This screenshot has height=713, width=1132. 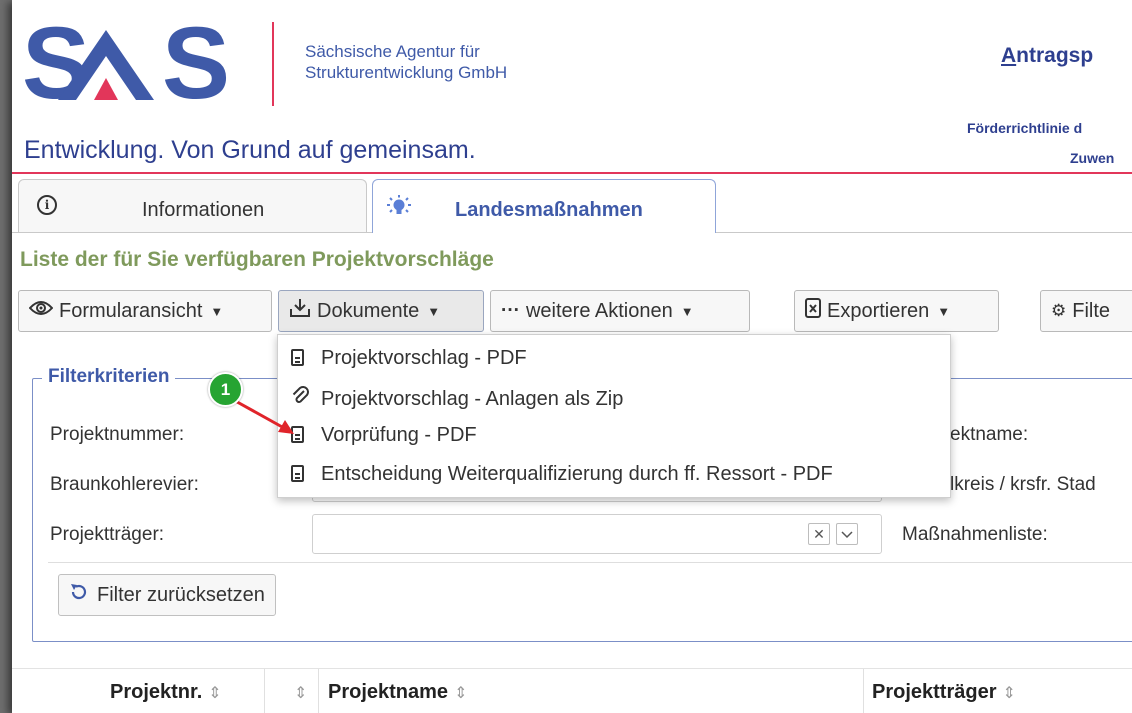 I want to click on menu-item-projektvorschlag-pdf: Projektvorschlag - PDF, so click(x=409, y=358).